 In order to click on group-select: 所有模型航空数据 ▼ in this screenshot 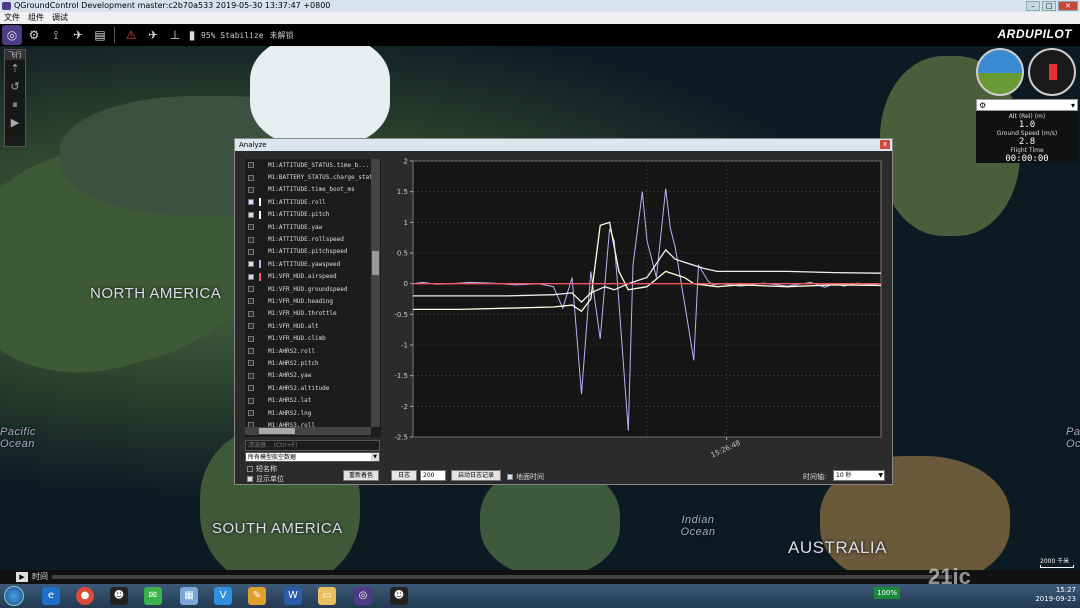, I will do `click(312, 457)`.